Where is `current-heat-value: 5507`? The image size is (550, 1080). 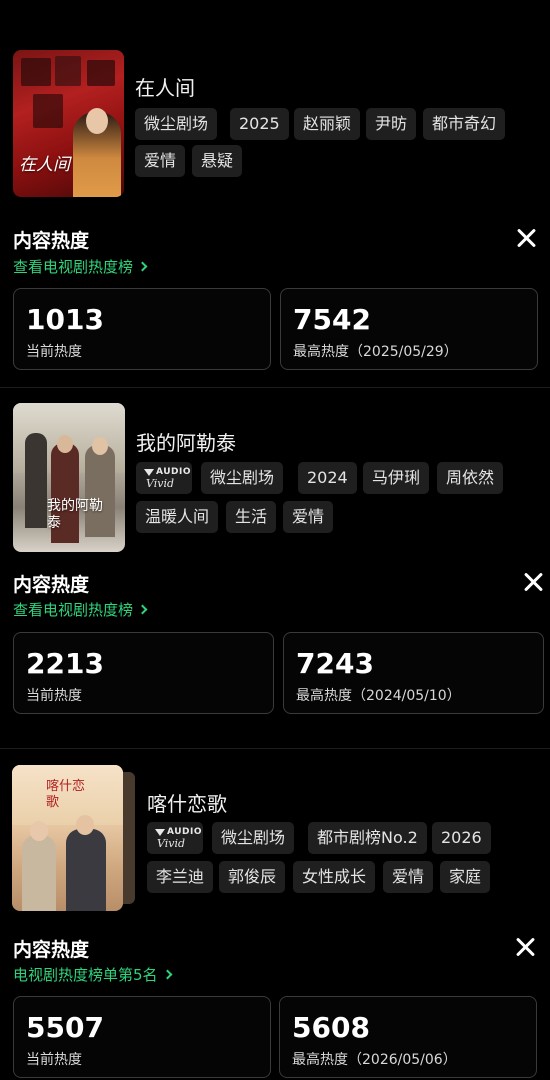
current-heat-value: 5507 is located at coordinates (65, 1027).